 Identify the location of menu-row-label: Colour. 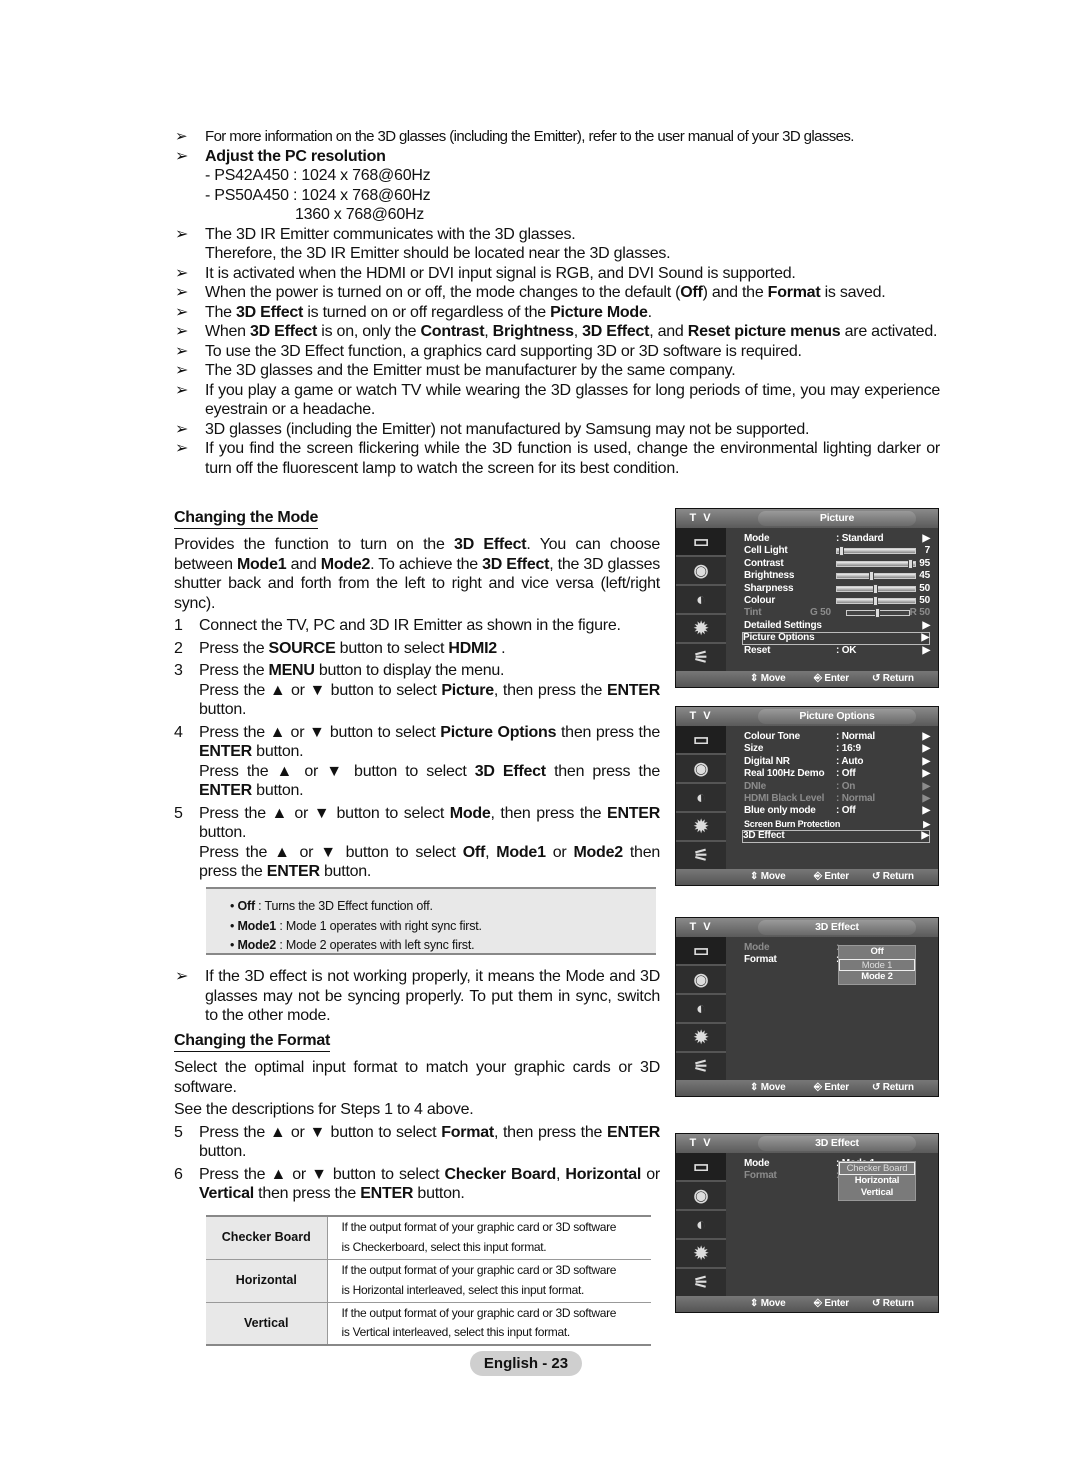
(760, 600).